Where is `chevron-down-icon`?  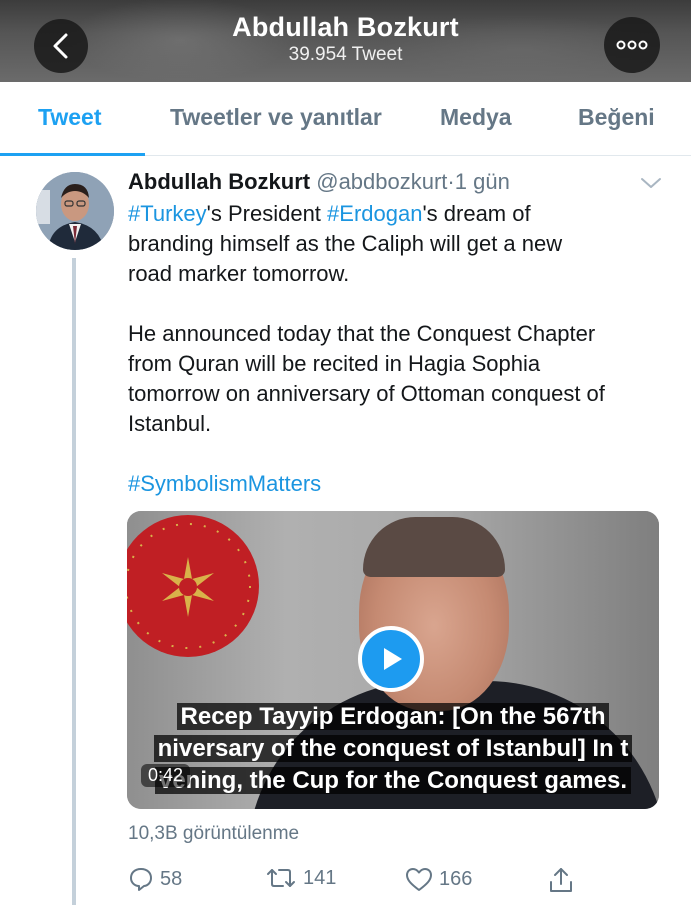
chevron-down-icon is located at coordinates (651, 183).